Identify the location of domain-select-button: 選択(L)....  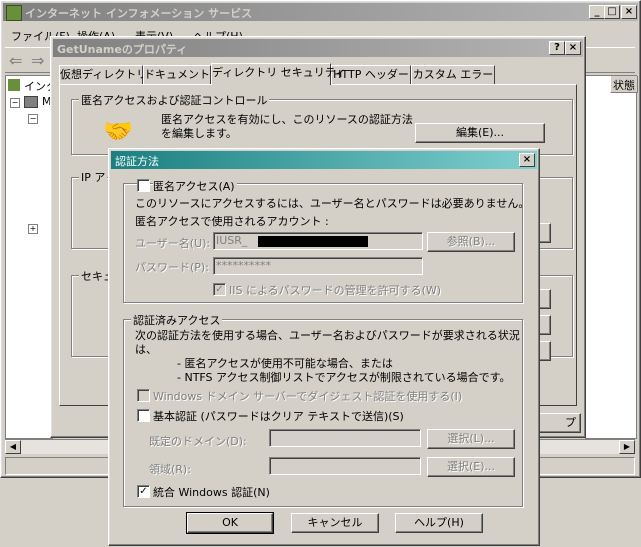
(471, 439).